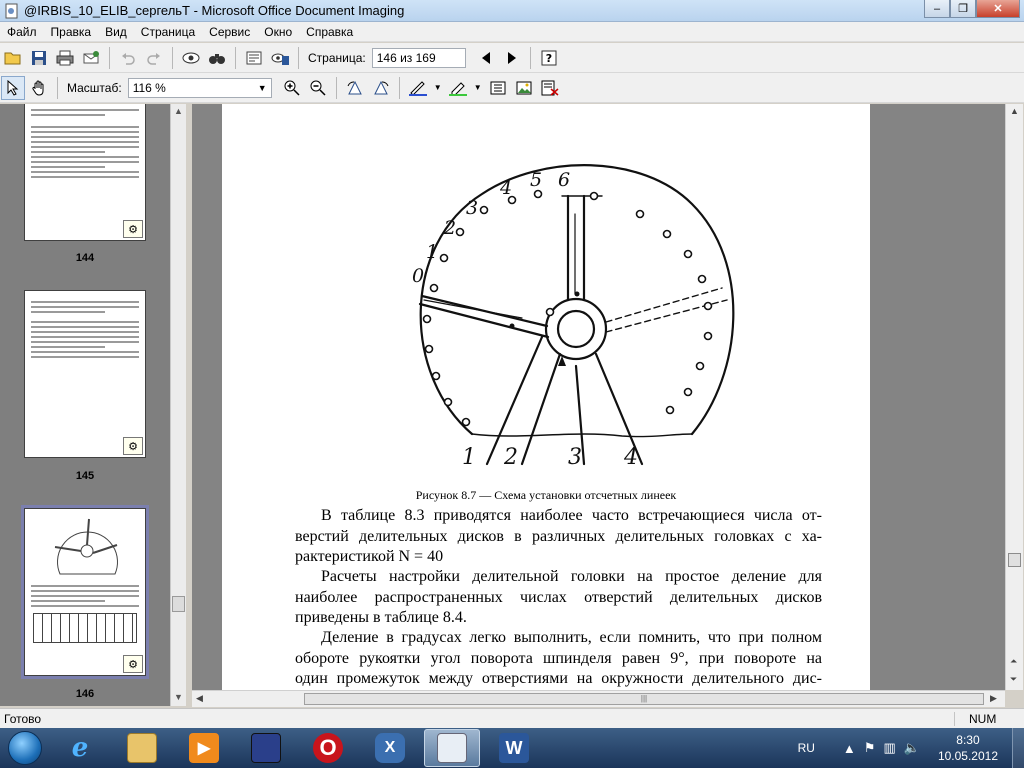 Image resolution: width=1024 pixels, height=768 pixels. Describe the element at coordinates (870, 748) in the screenshot. I see `flag-icon: ⚑` at that location.